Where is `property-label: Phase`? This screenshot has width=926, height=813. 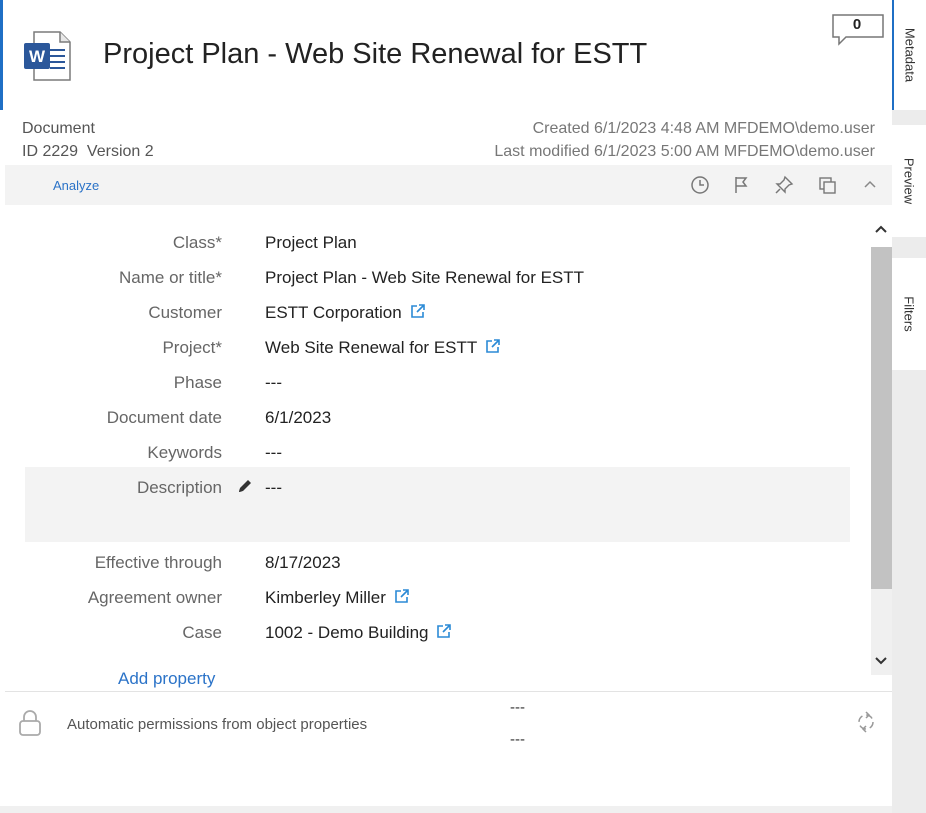
property-label: Phase is located at coordinates (197, 382).